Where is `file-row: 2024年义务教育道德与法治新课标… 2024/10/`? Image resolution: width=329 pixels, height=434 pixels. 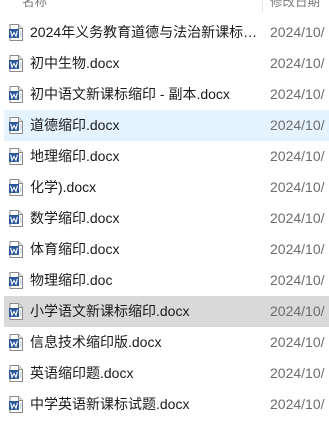 file-row: 2024年义务教育道德与法治新课标… 2024/10/ is located at coordinates (164, 32).